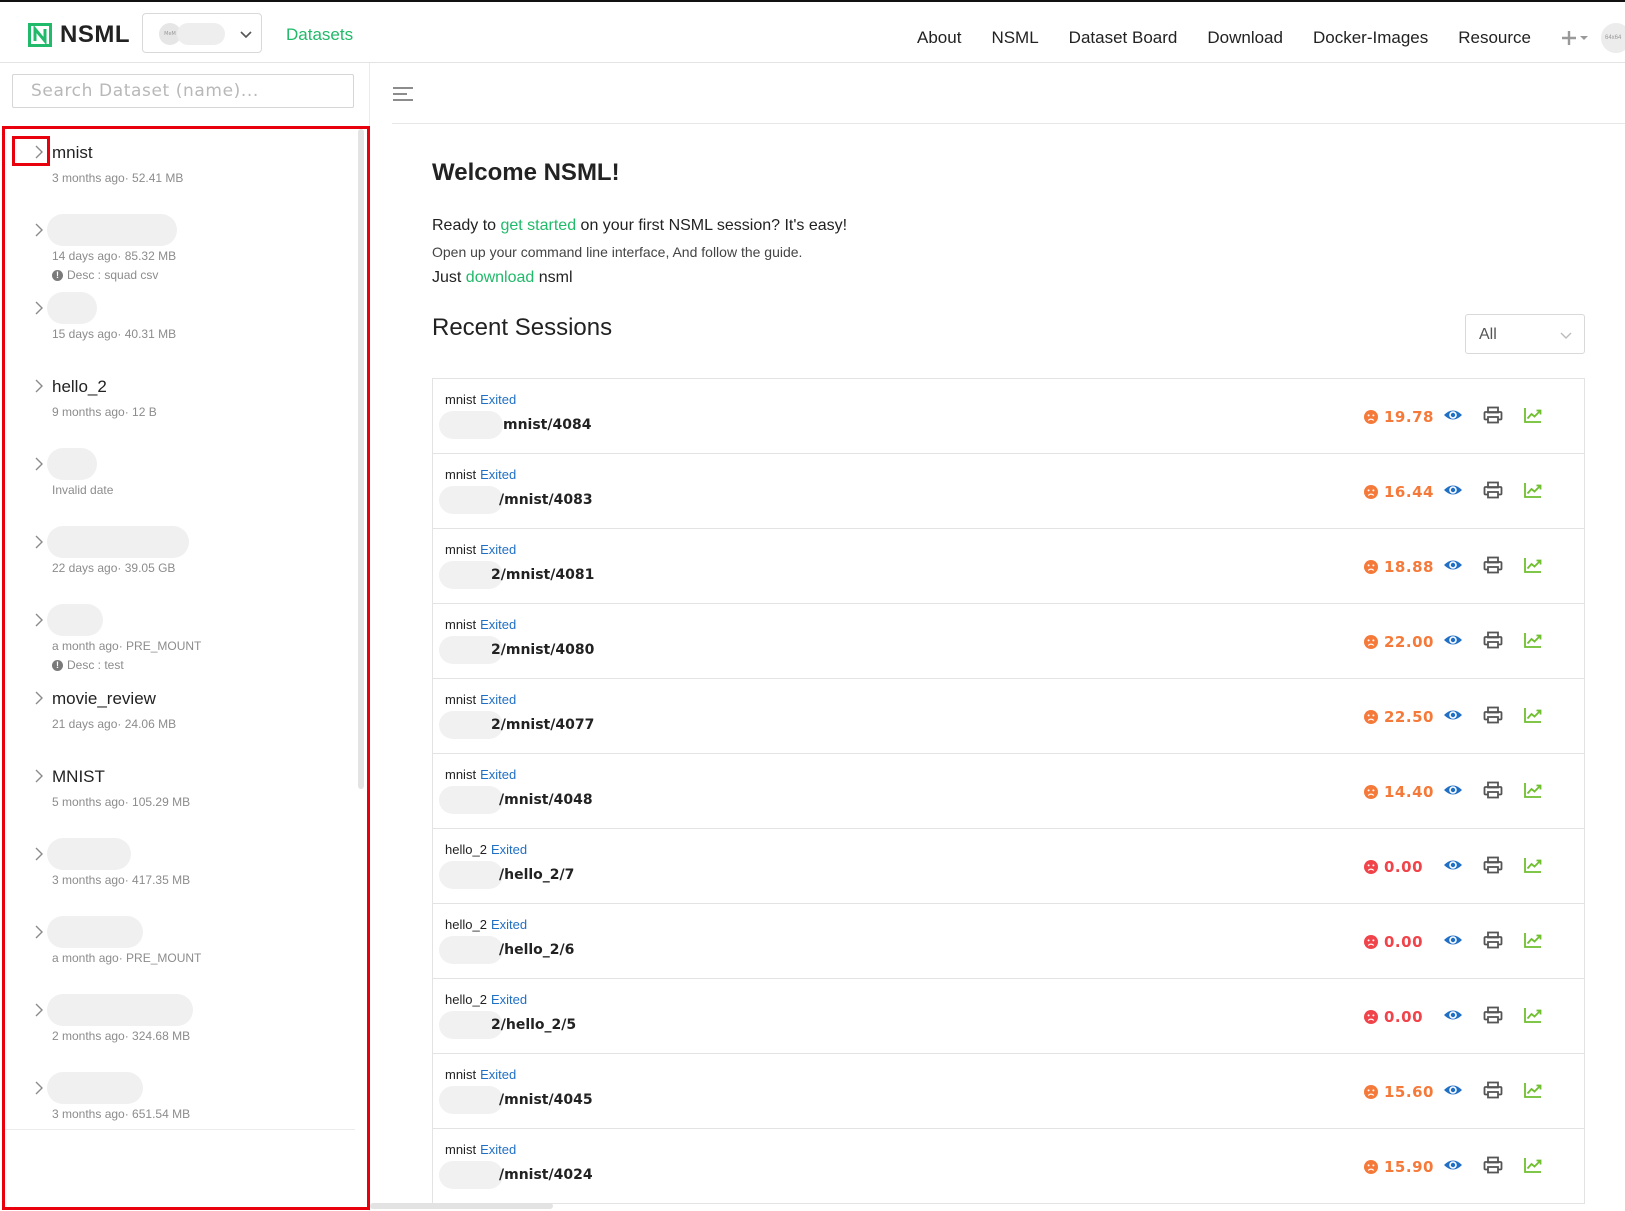  I want to click on get-started-link: get started, so click(538, 225).